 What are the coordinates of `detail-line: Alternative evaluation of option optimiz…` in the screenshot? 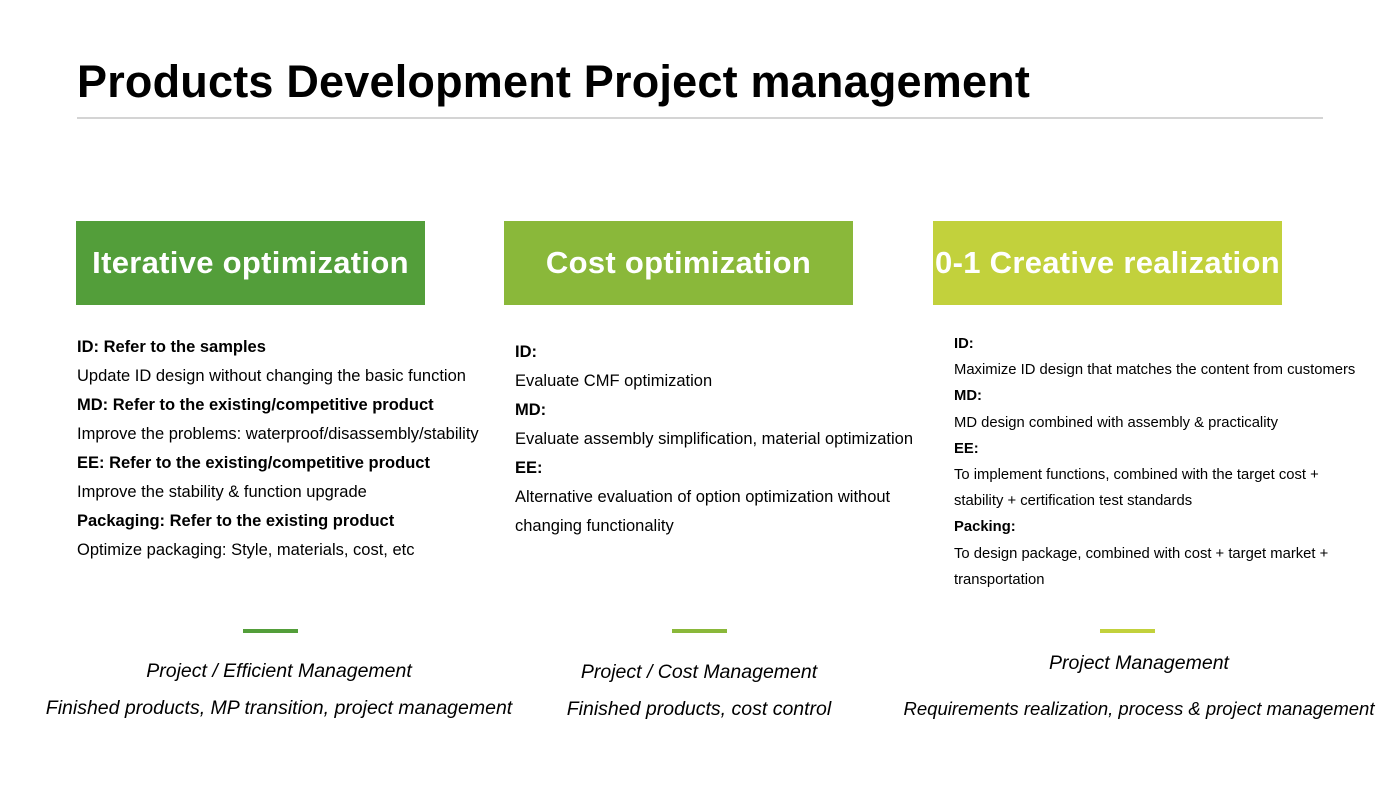 It's located at (703, 497).